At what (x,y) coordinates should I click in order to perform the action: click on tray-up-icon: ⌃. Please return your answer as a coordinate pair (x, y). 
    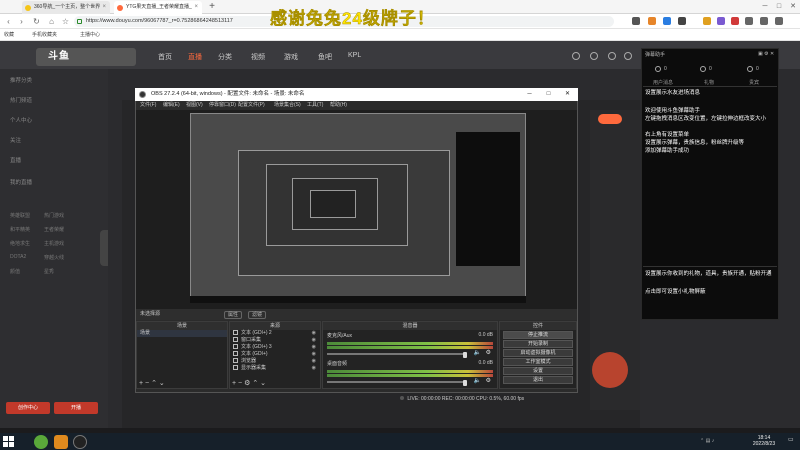
    Looking at the image, I should click on (702, 441).